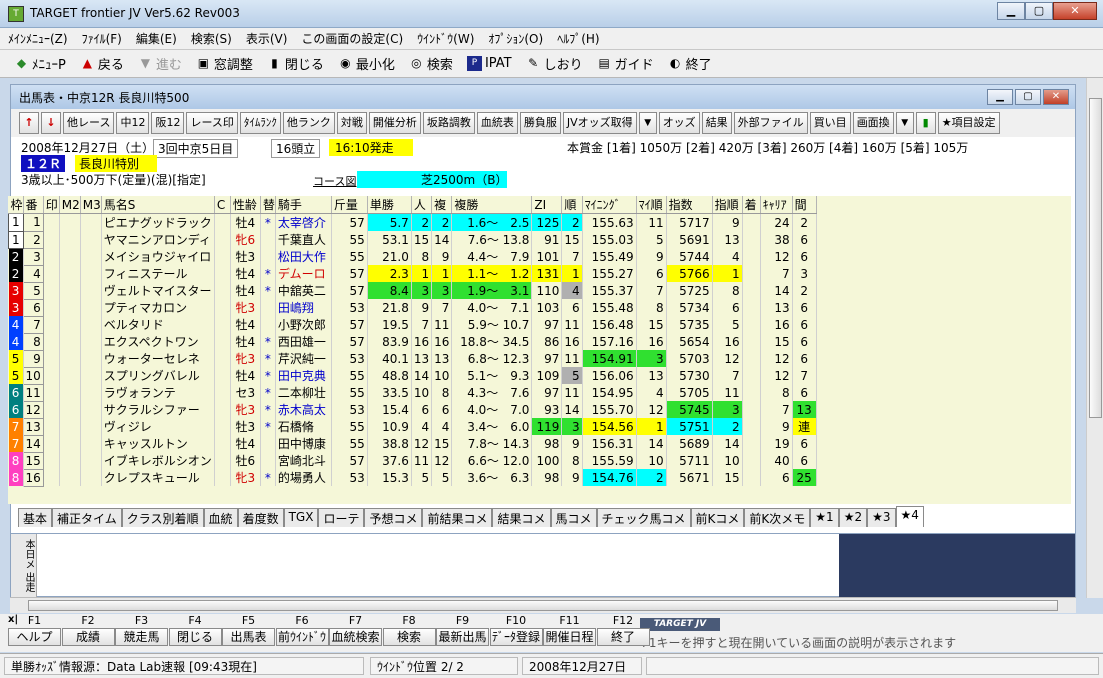 The height and width of the screenshot is (678, 1103). What do you see at coordinates (492, 205) in the screenshot?
I see `col-header-14: 複勝` at bounding box center [492, 205].